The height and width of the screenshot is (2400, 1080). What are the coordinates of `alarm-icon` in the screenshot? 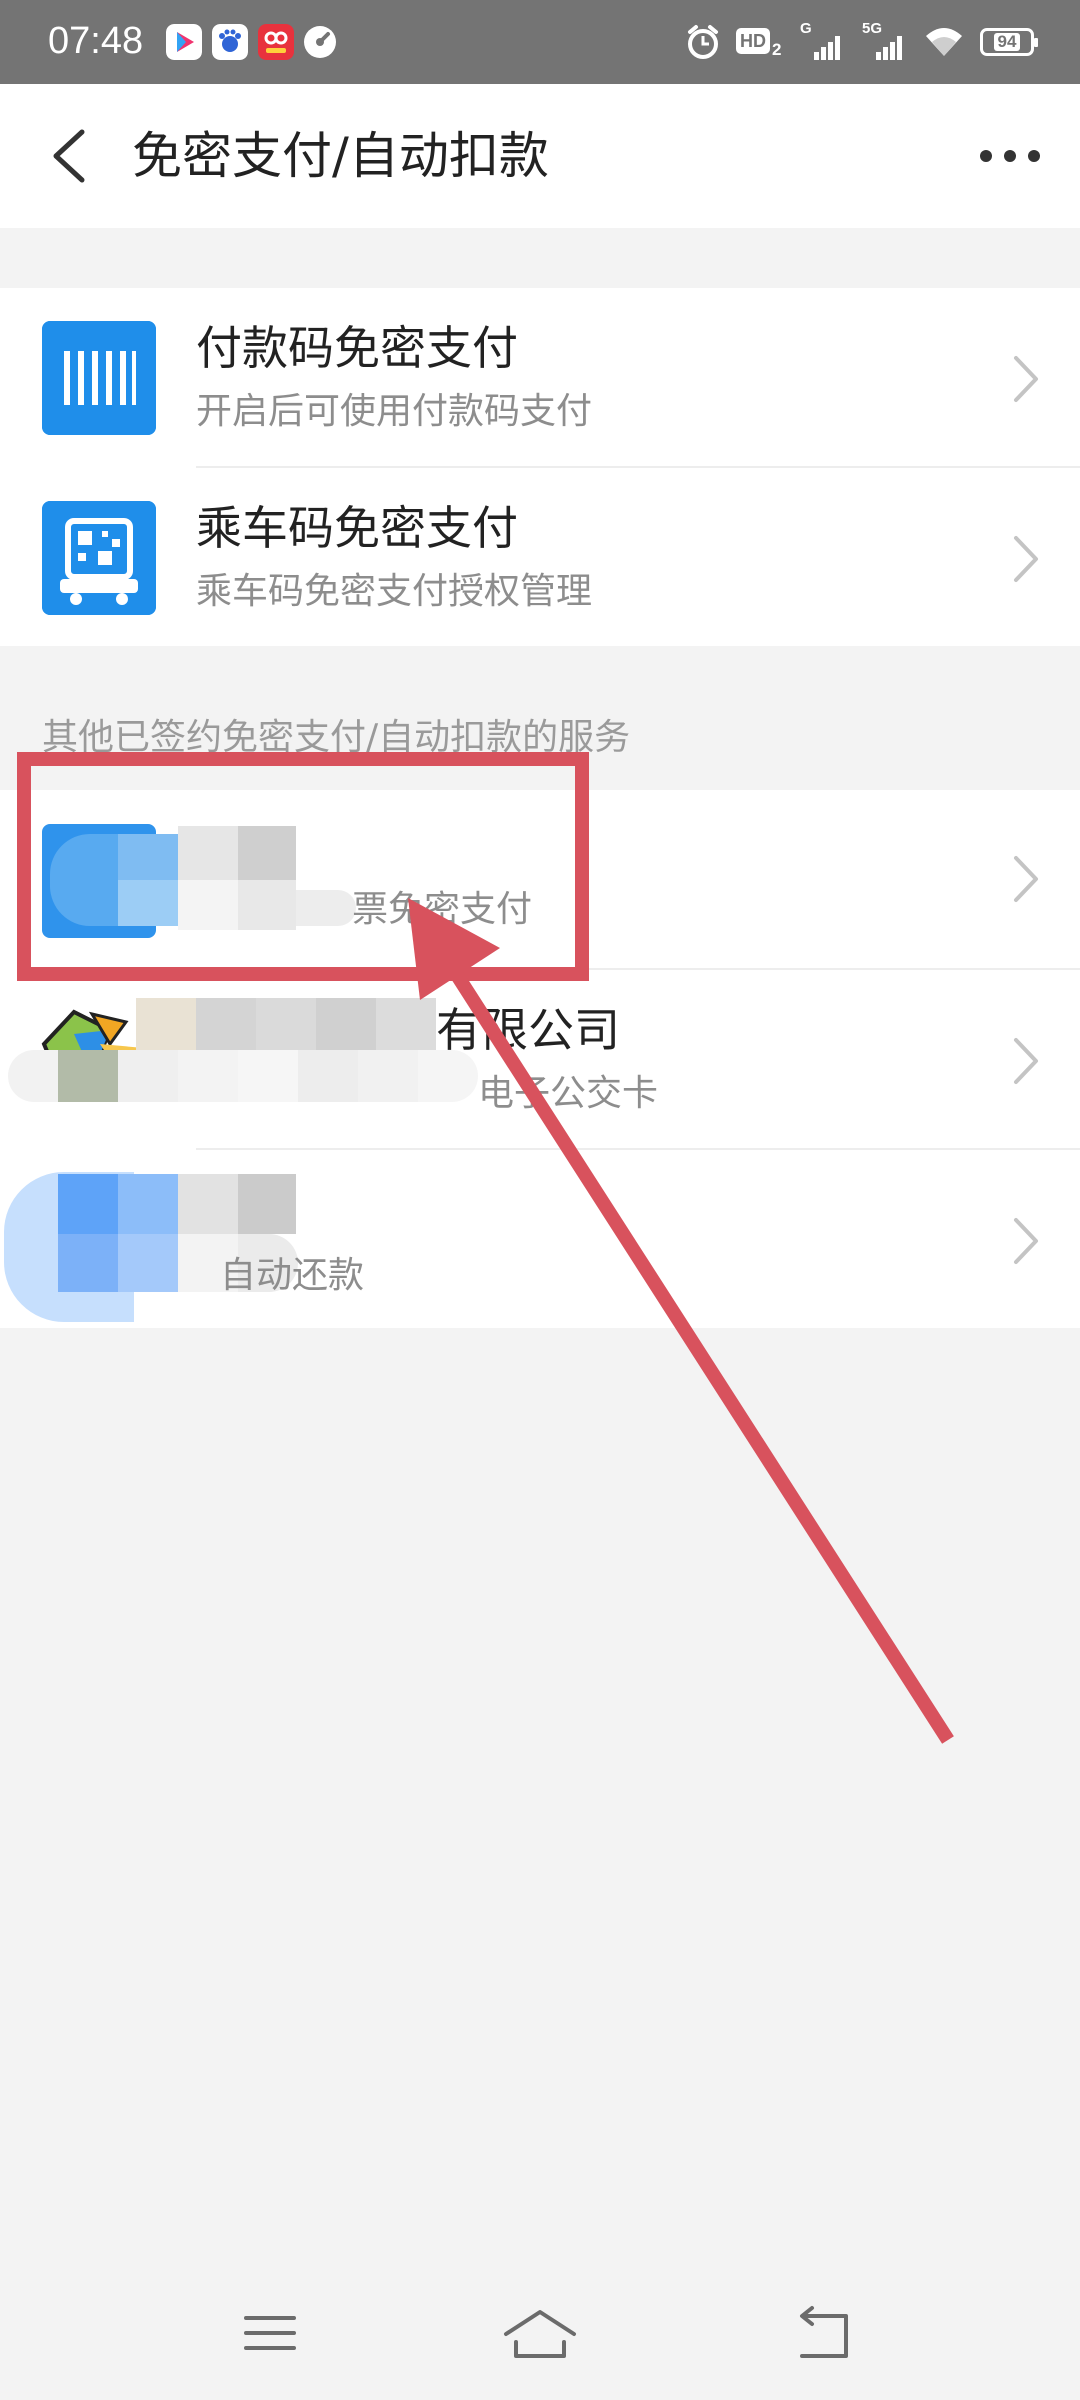 It's located at (703, 42).